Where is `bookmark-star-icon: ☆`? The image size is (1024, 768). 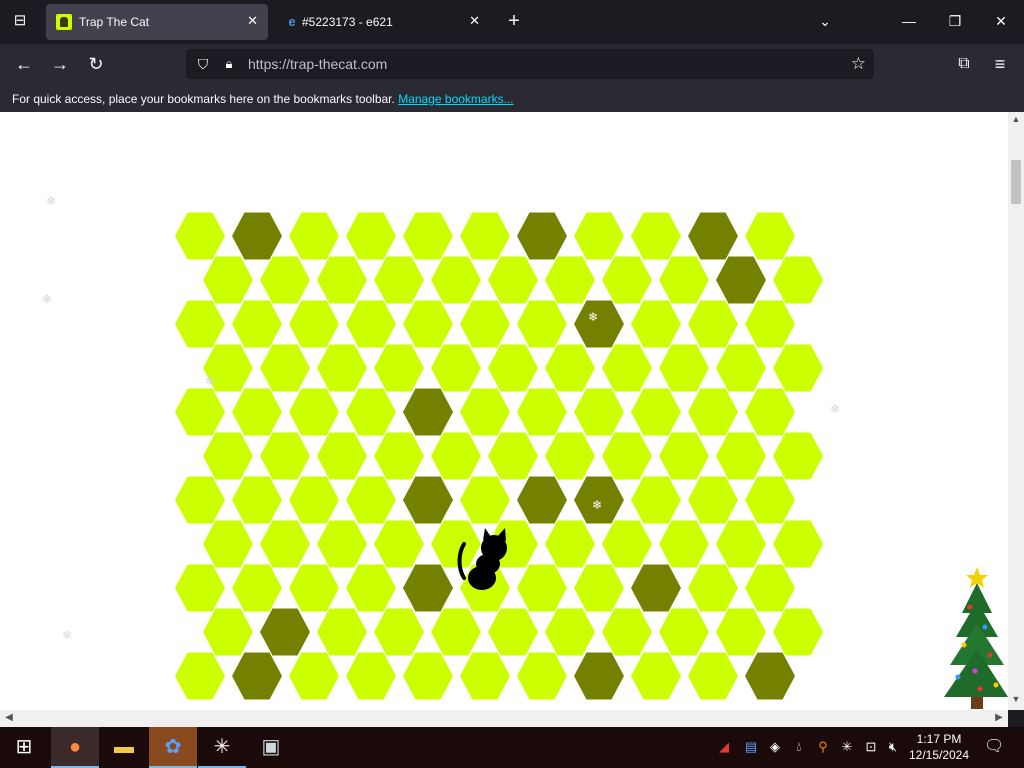
bookmark-star-icon: ☆ is located at coordinates (858, 64).